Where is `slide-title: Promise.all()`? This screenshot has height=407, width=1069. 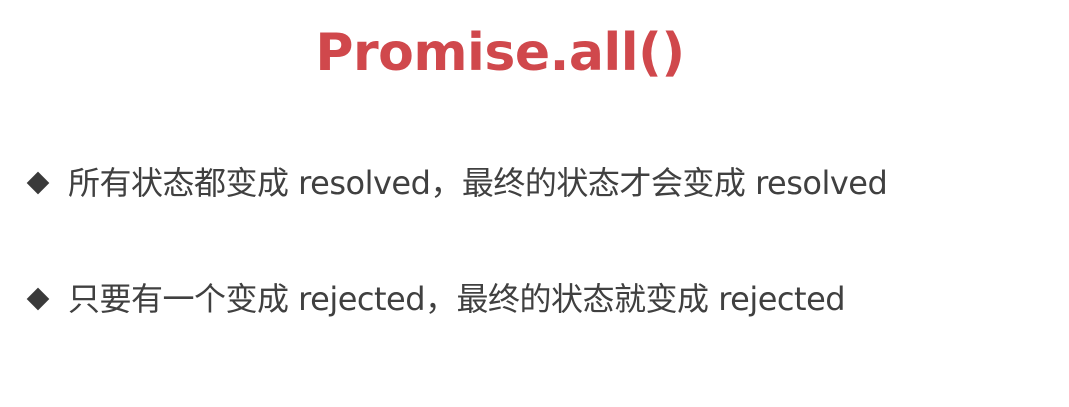 slide-title: Promise.all() is located at coordinates (500, 53).